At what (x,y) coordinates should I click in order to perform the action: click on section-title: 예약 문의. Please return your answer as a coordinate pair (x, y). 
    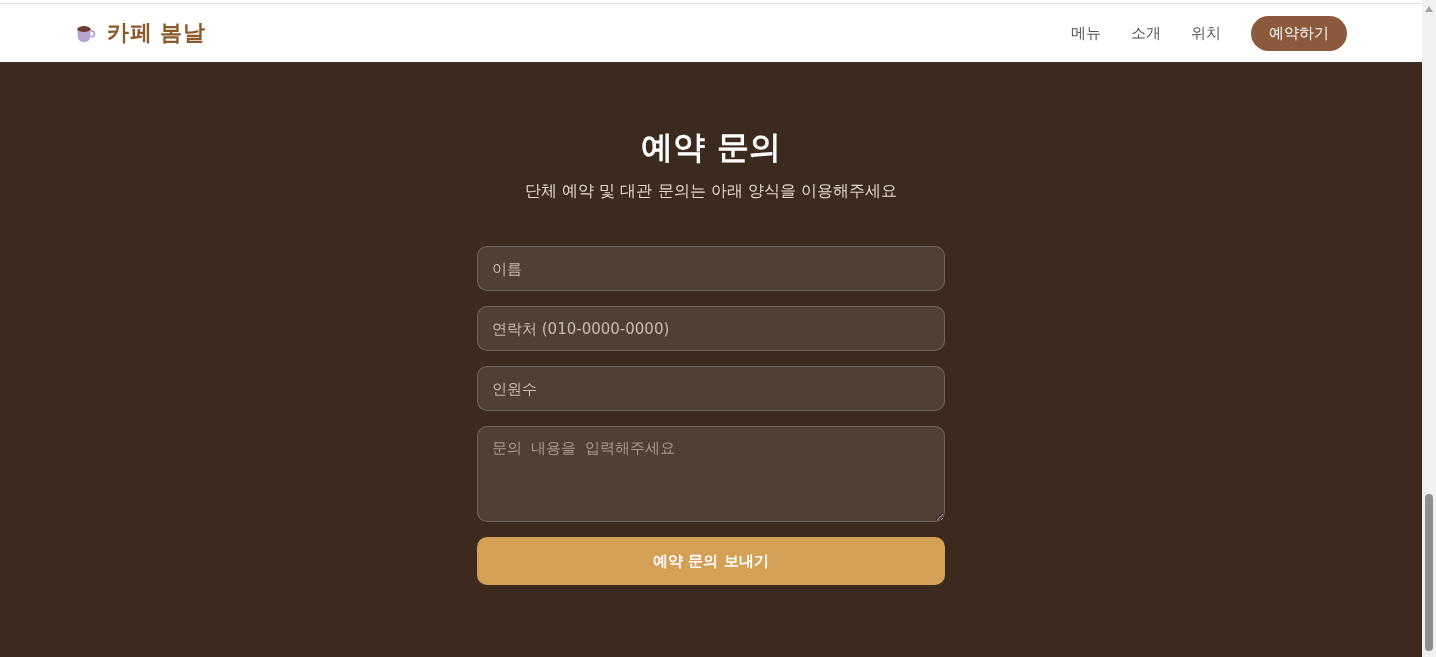
    Looking at the image, I should click on (711, 147).